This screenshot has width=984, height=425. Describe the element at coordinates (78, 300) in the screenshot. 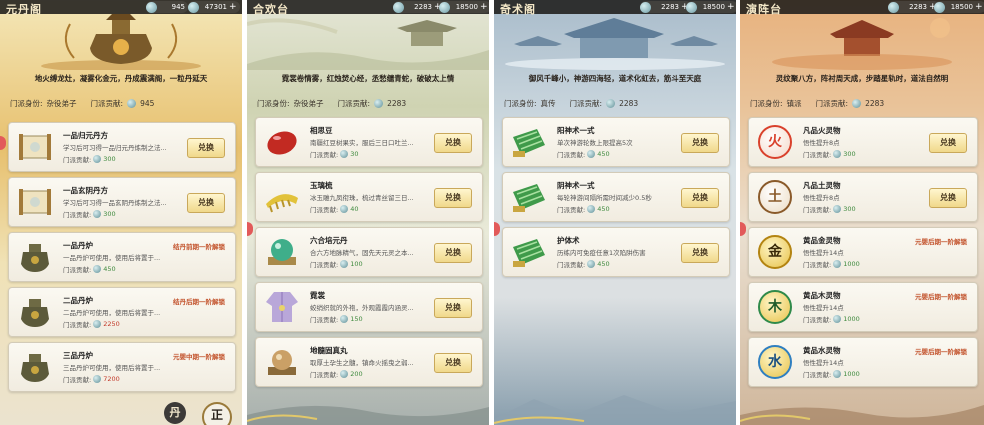

I see `item-name: 二品丹炉` at that location.